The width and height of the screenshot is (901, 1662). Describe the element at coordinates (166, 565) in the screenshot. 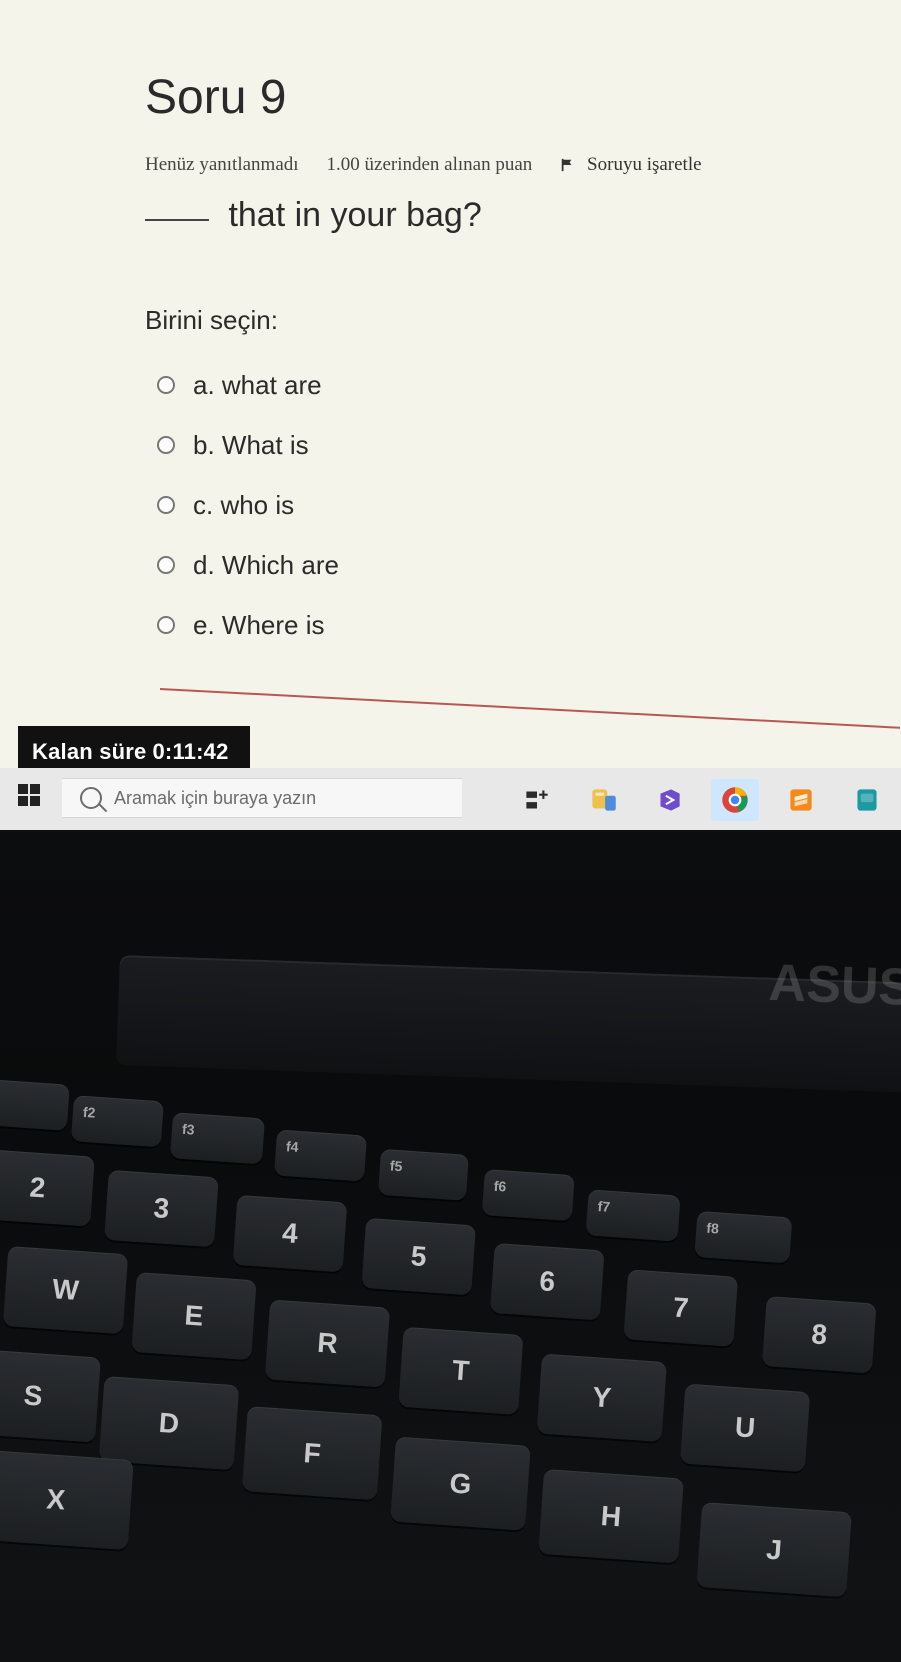

I see `radio-button-d` at that location.